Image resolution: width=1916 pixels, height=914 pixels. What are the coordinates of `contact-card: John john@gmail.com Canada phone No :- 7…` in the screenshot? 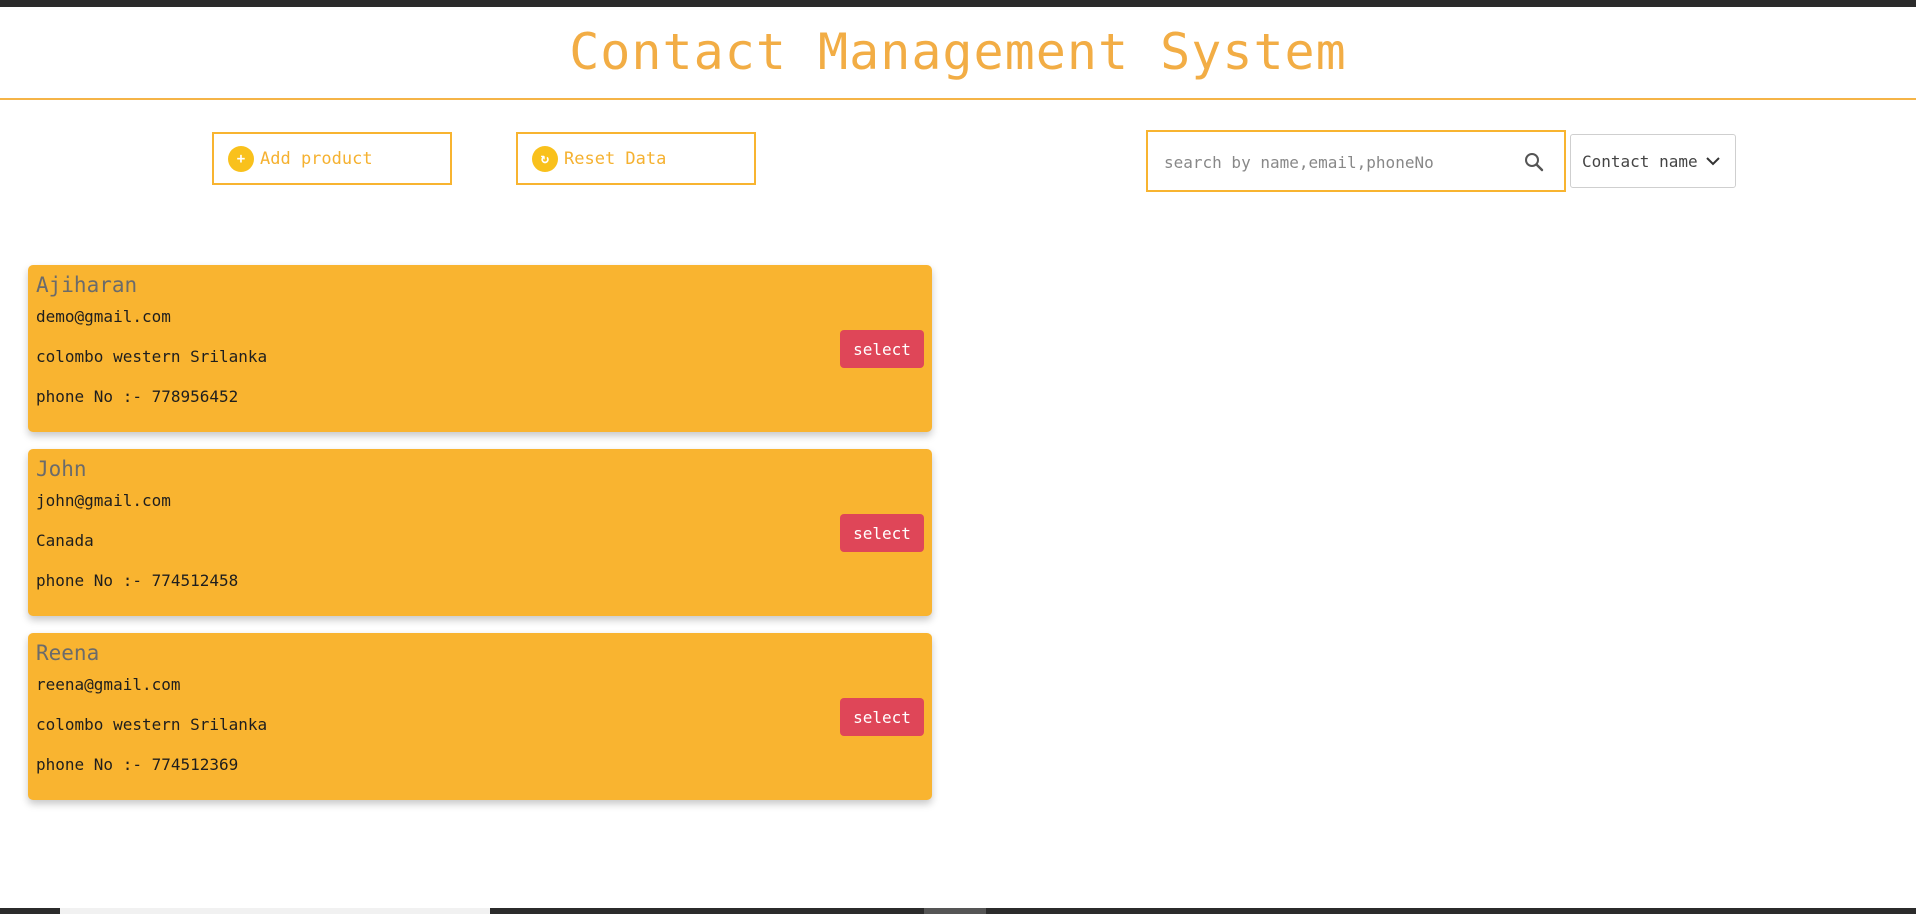 It's located at (480, 532).